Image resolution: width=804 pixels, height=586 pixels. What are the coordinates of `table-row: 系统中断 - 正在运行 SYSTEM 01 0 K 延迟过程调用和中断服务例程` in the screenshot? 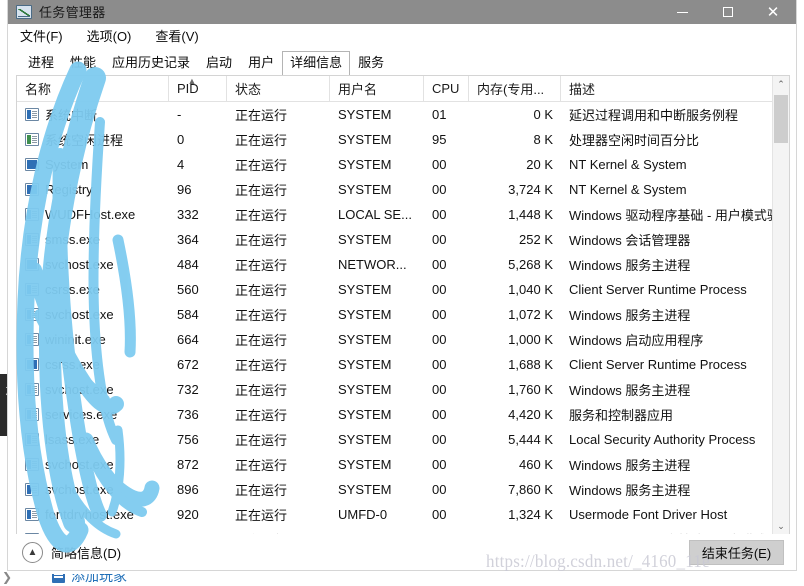 It's located at (403, 114).